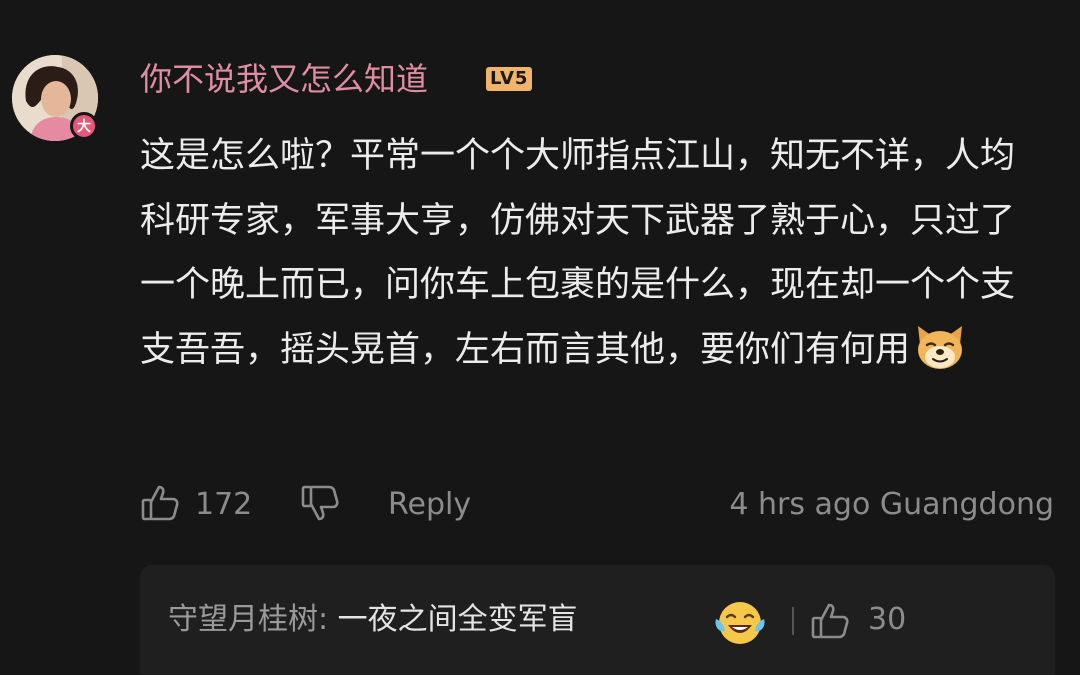 The width and height of the screenshot is (1080, 675). Describe the element at coordinates (248, 619) in the screenshot. I see `reply-author: 守望月桂树:` at that location.